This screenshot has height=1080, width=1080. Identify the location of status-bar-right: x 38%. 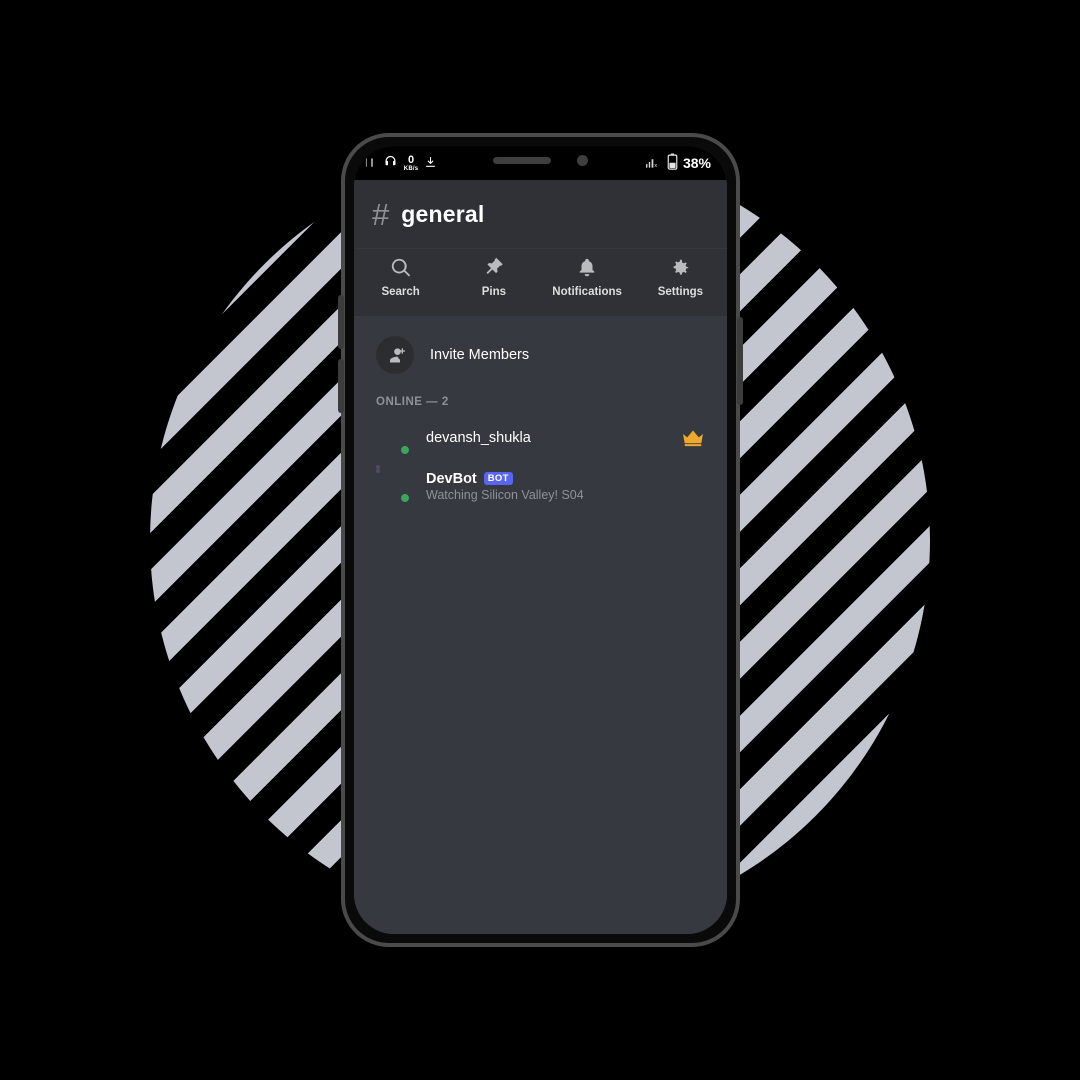
(685, 163).